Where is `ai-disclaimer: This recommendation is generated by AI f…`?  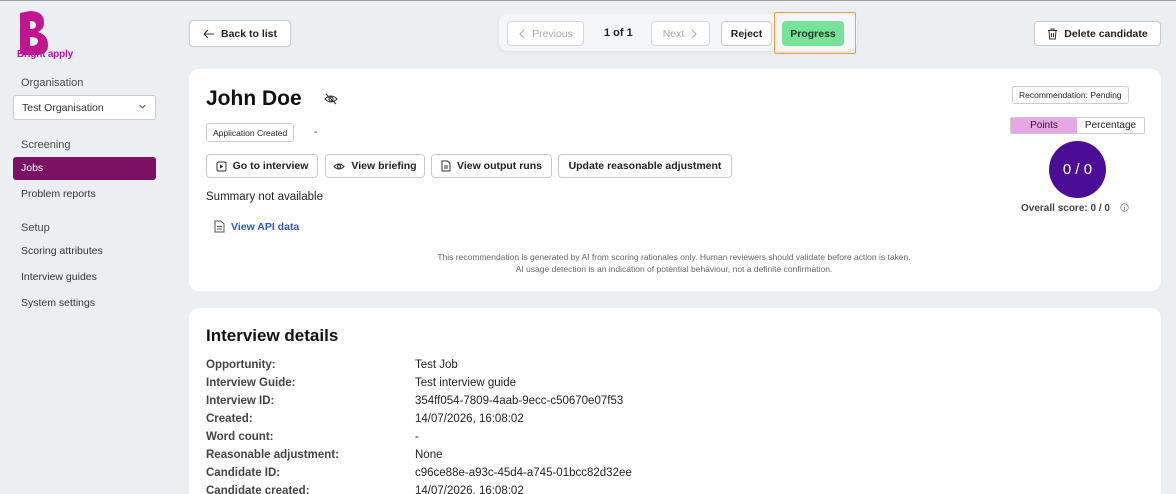 ai-disclaimer: This recommendation is generated by AI f… is located at coordinates (674, 263).